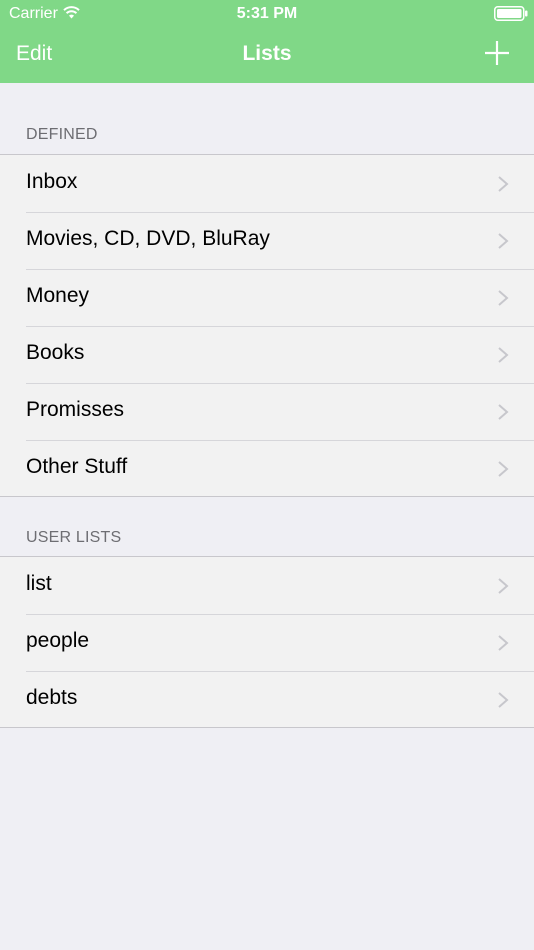  I want to click on status-bar: Carrier 5:31 PM, so click(267, 14).